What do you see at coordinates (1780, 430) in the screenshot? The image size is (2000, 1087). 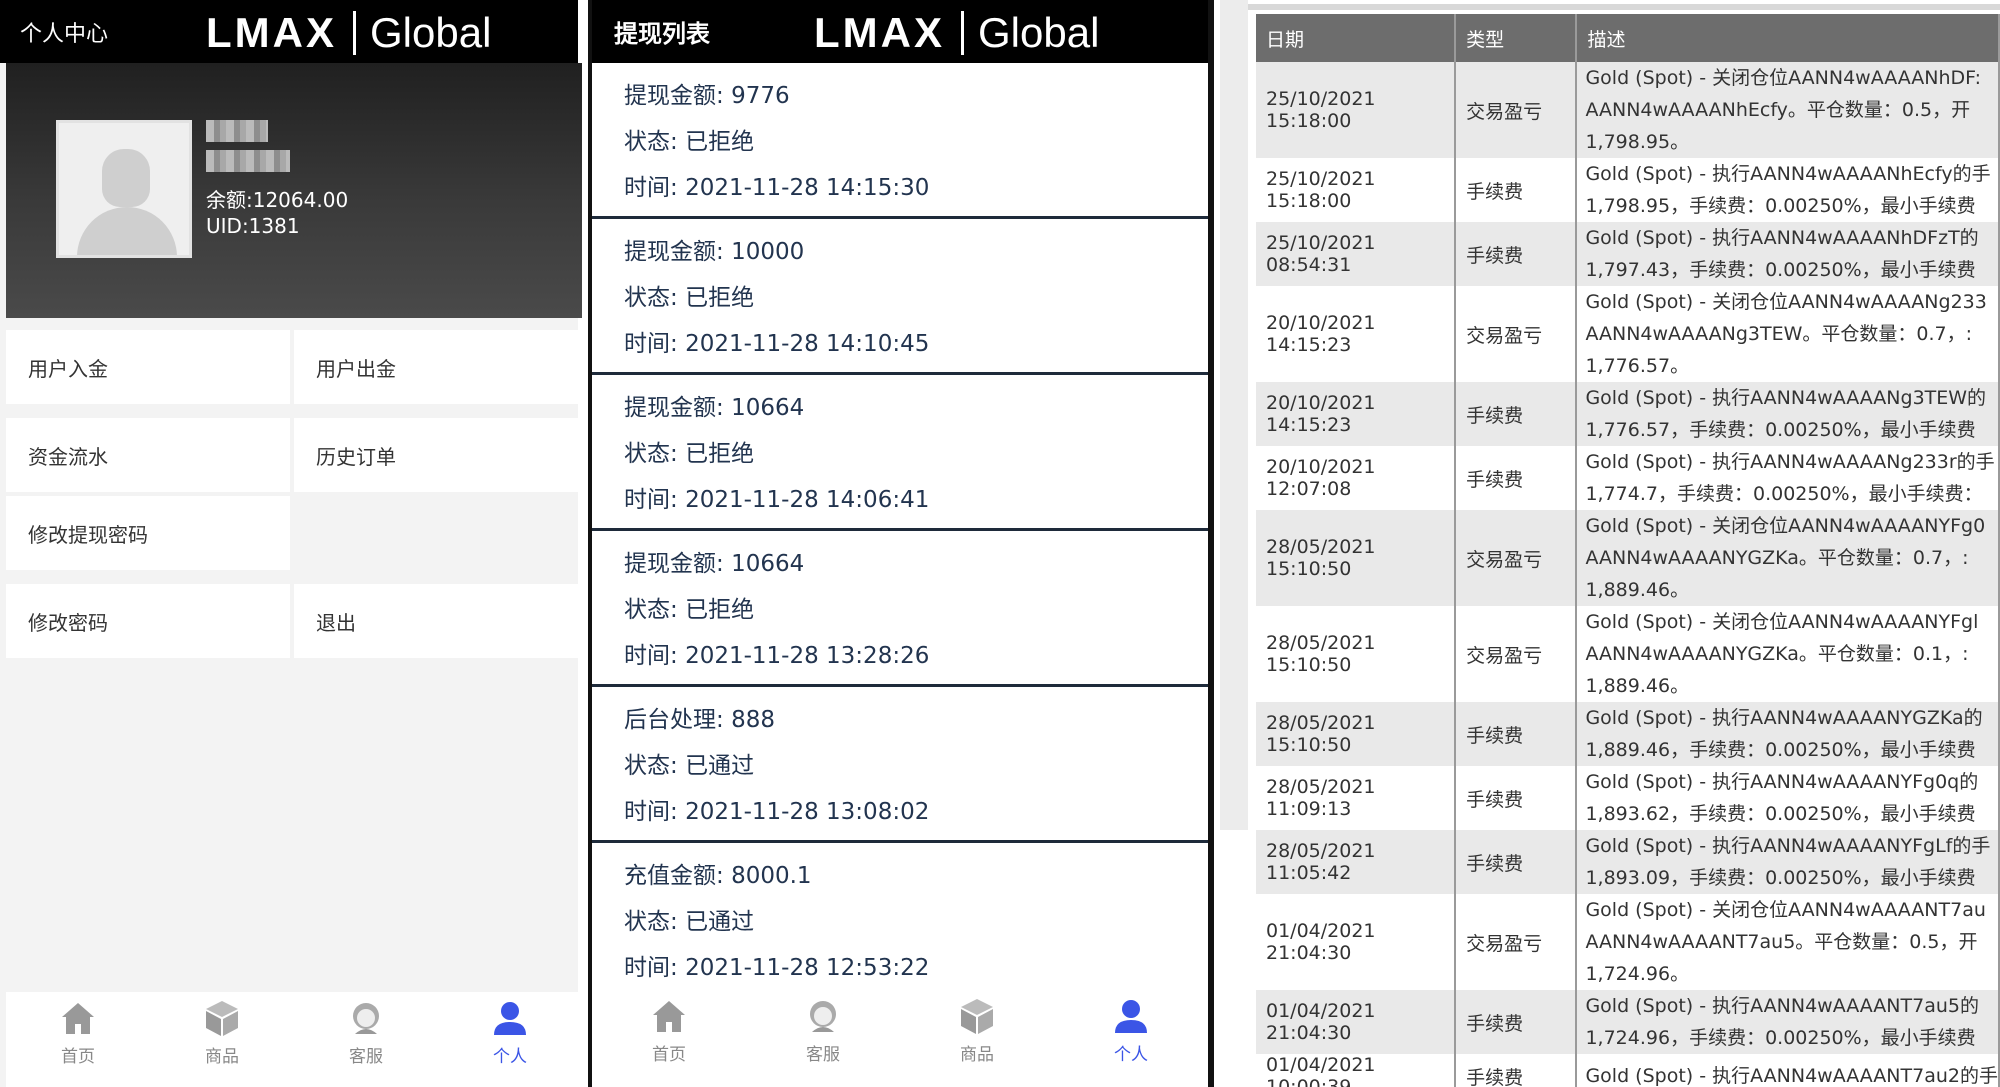 I see `description-line: 1,776.57，手续费：0.00250%，最小手续费` at bounding box center [1780, 430].